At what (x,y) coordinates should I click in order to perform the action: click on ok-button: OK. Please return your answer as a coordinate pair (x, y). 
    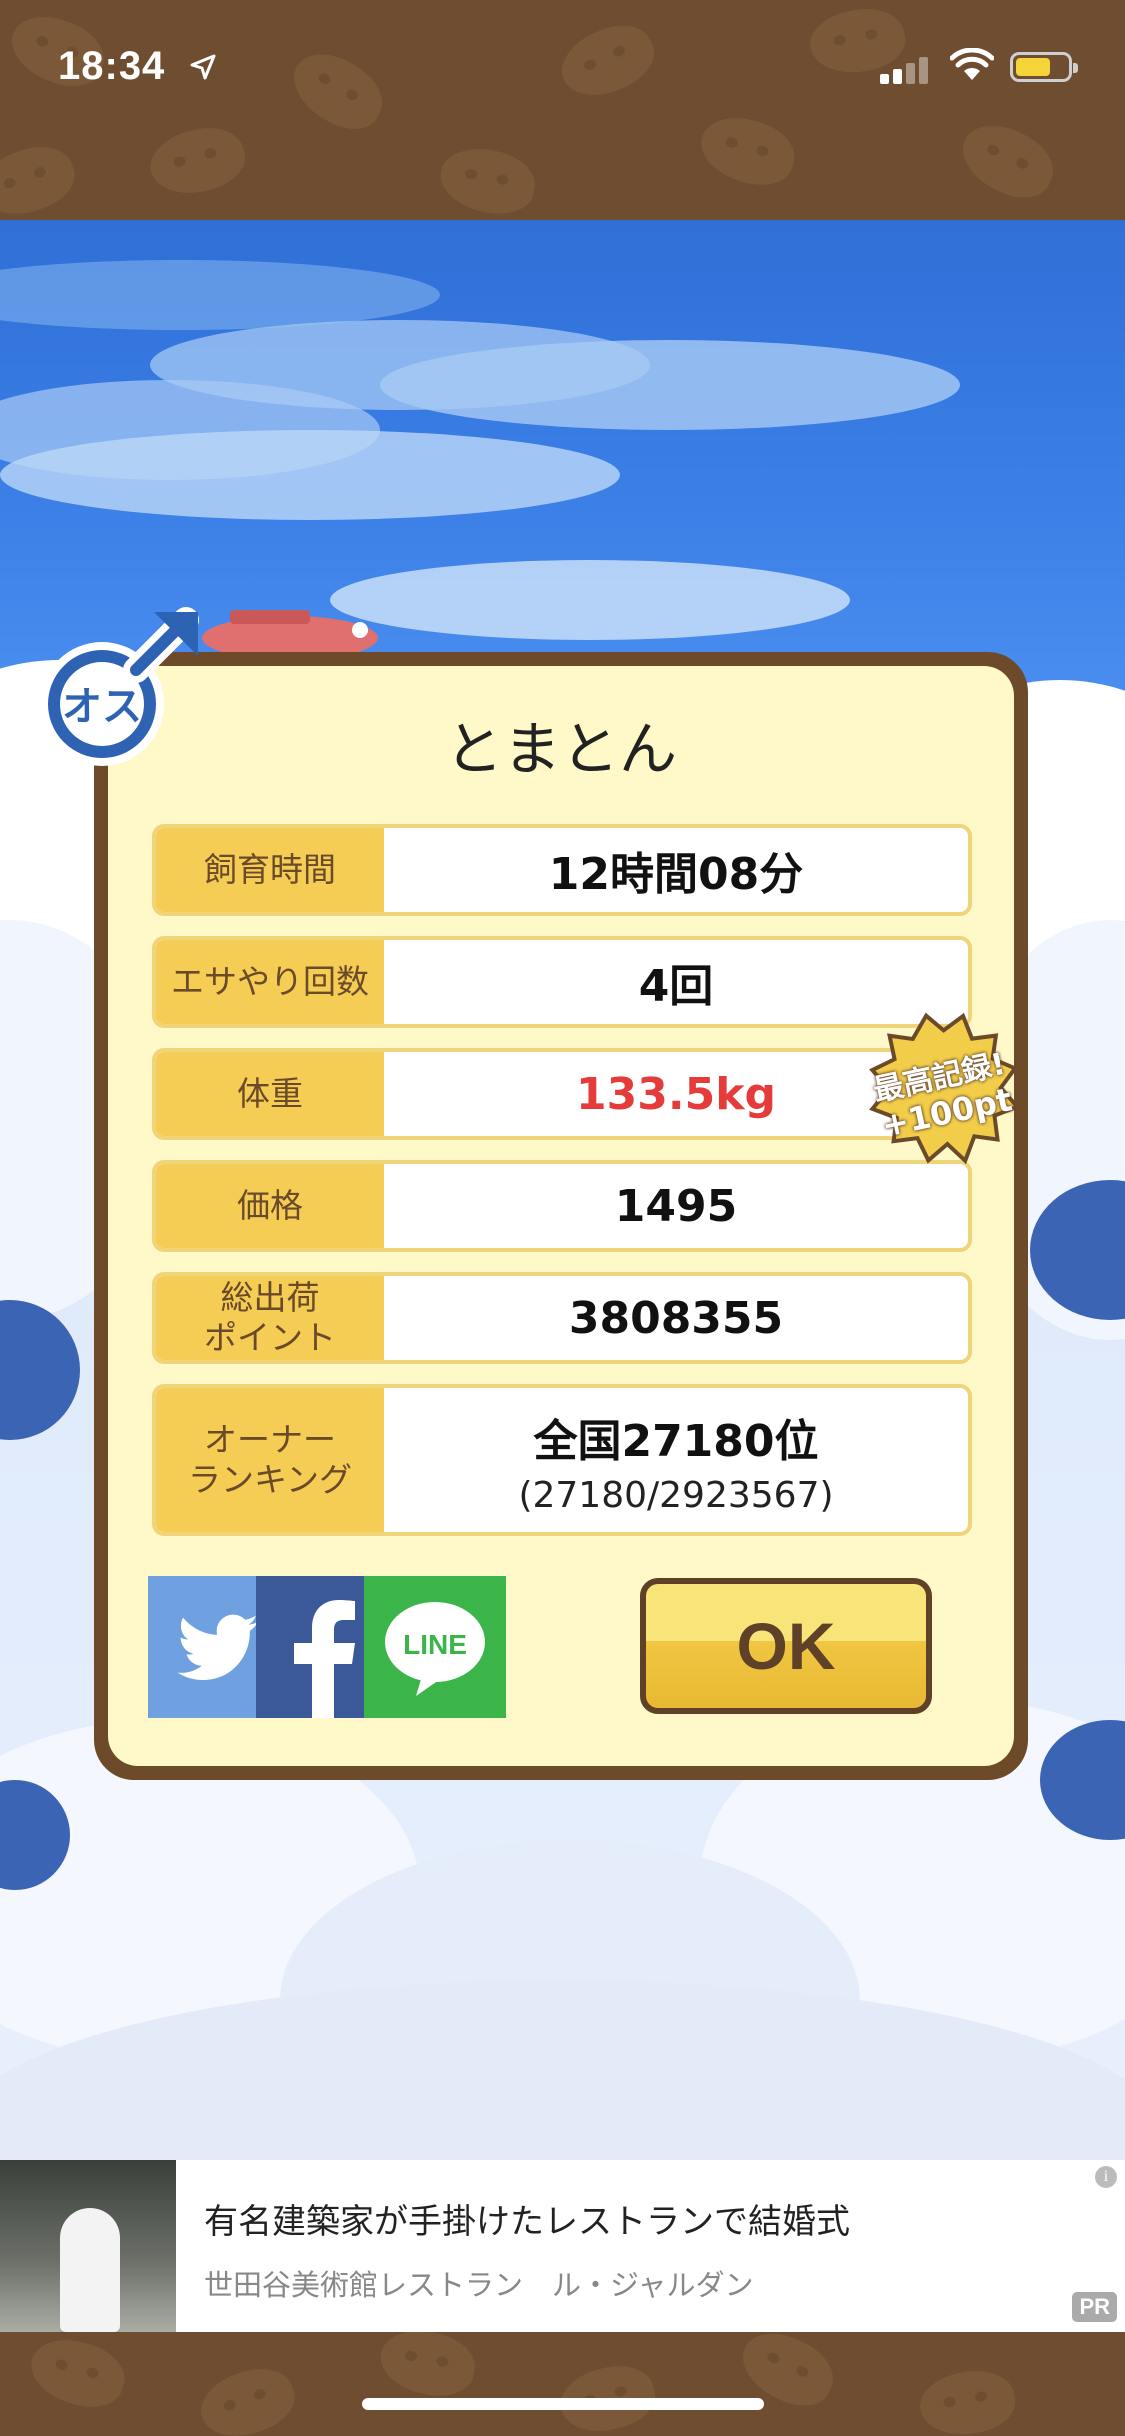
    Looking at the image, I should click on (786, 1646).